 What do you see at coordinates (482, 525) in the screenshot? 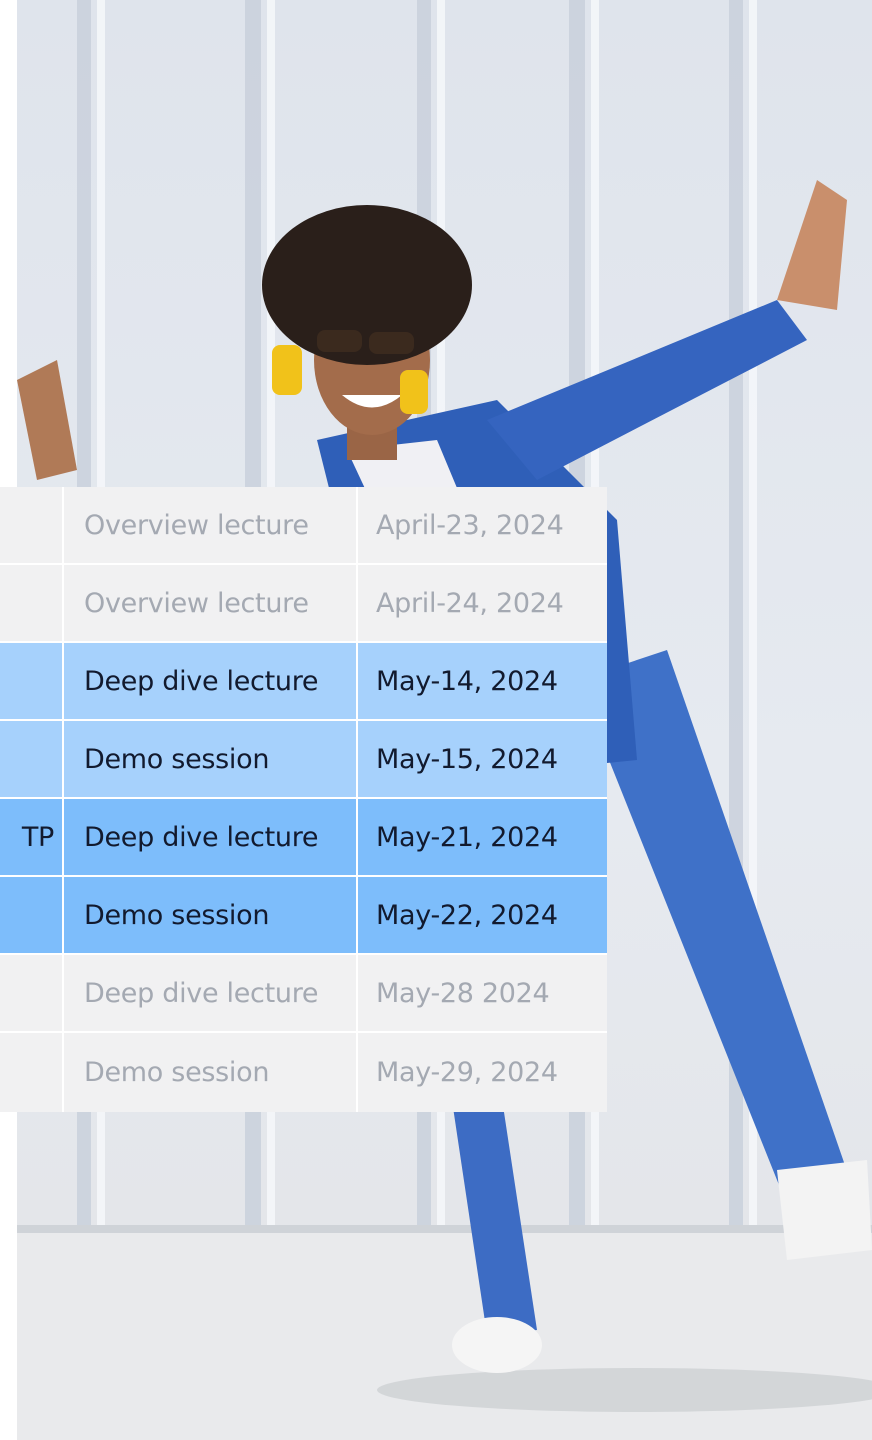
I see `date-cell: April-23, 2024` at bounding box center [482, 525].